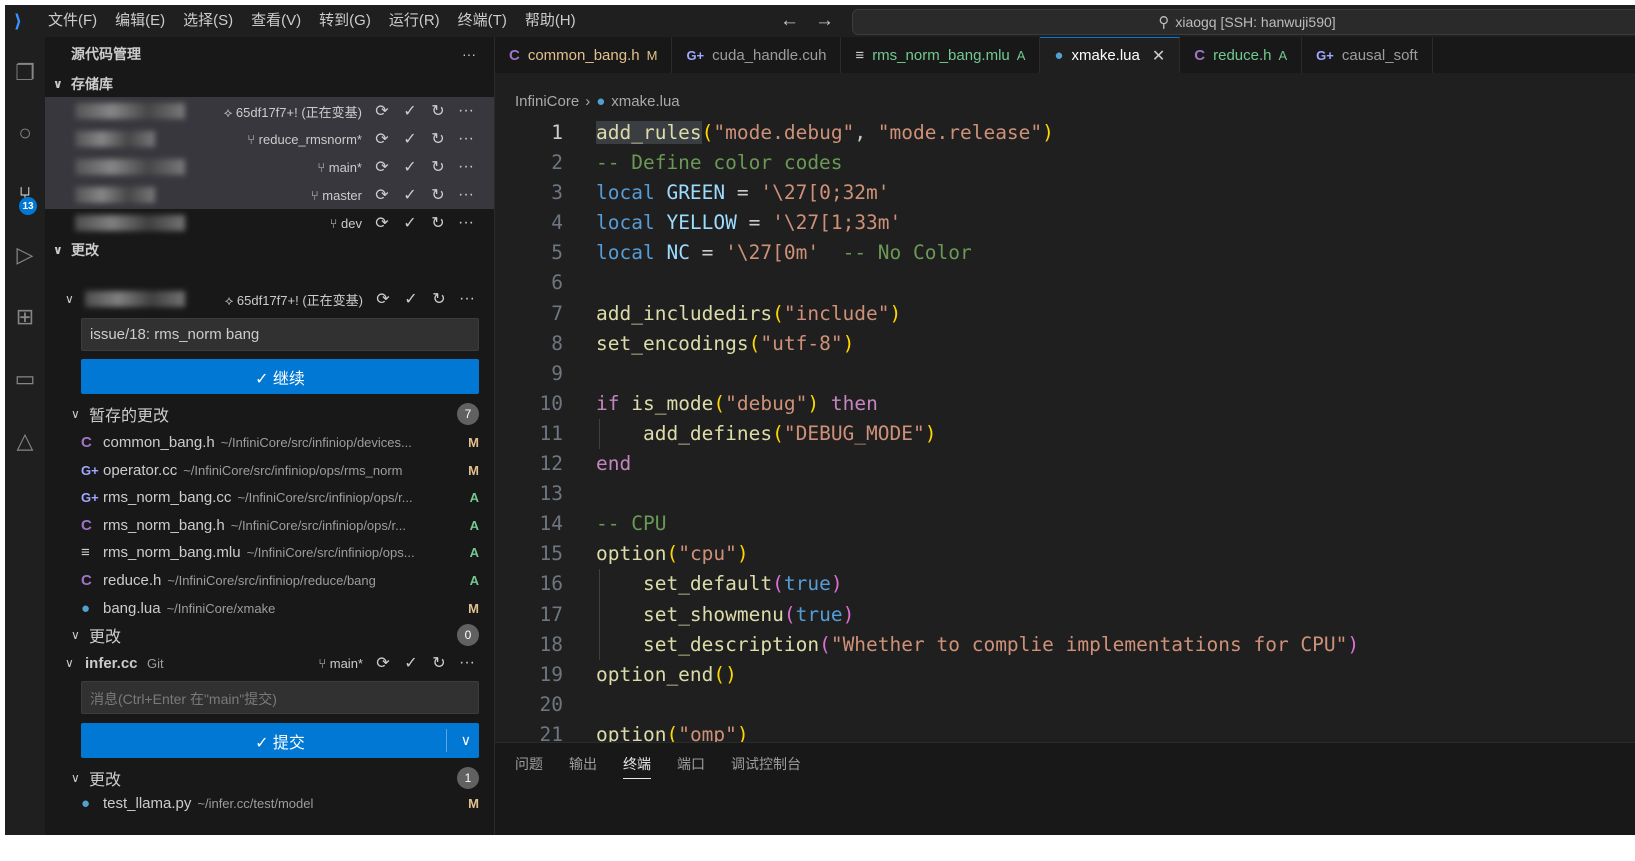 This screenshot has height=861, width=1635. I want to click on repo1-header: ∨ ⟡ 65df17f7+! (正在变基) ⟳ ✓ ↻ ···, so click(269, 299).